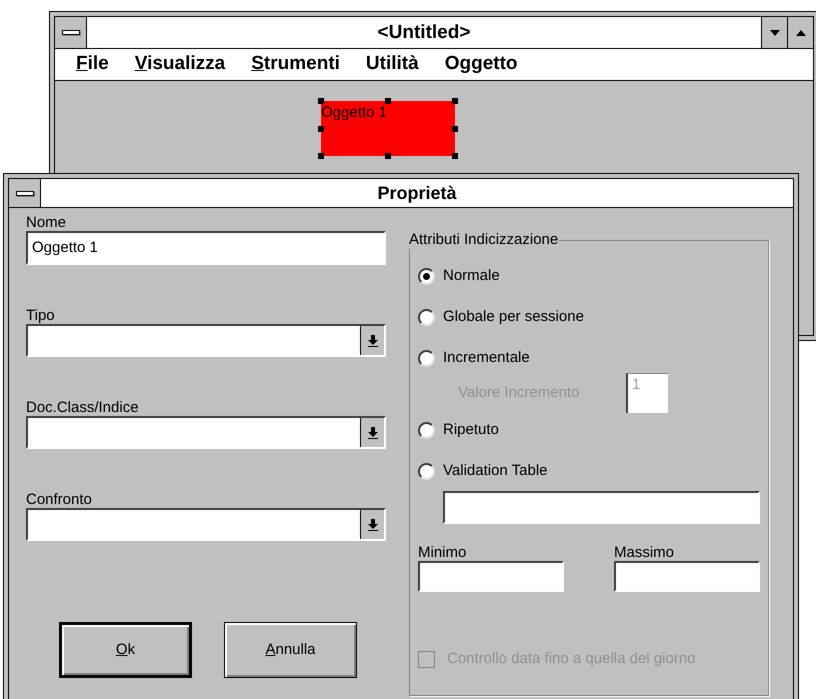 This screenshot has height=699, width=816. What do you see at coordinates (295, 64) in the screenshot?
I see `menu-item: Strumenti` at bounding box center [295, 64].